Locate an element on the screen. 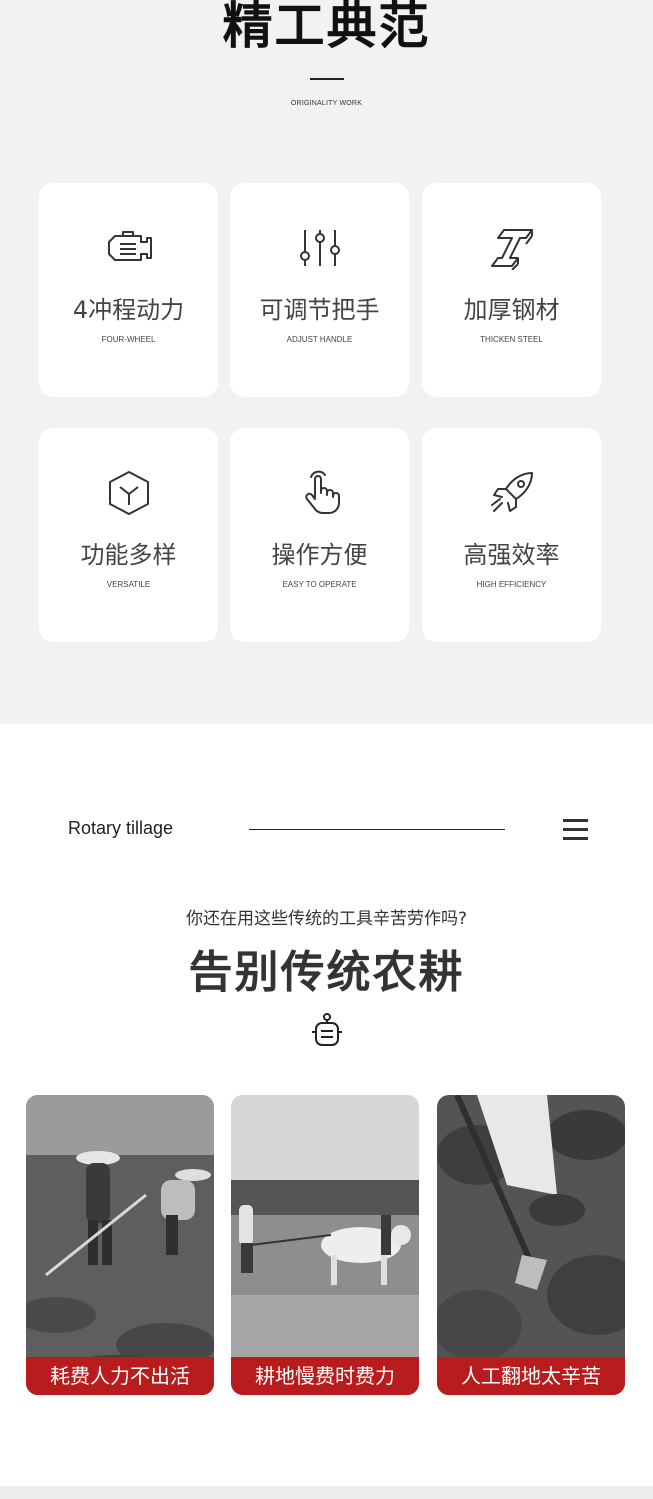 This screenshot has height=1499, width=653. feature-title: 4冲程动力 is located at coordinates (128, 310).